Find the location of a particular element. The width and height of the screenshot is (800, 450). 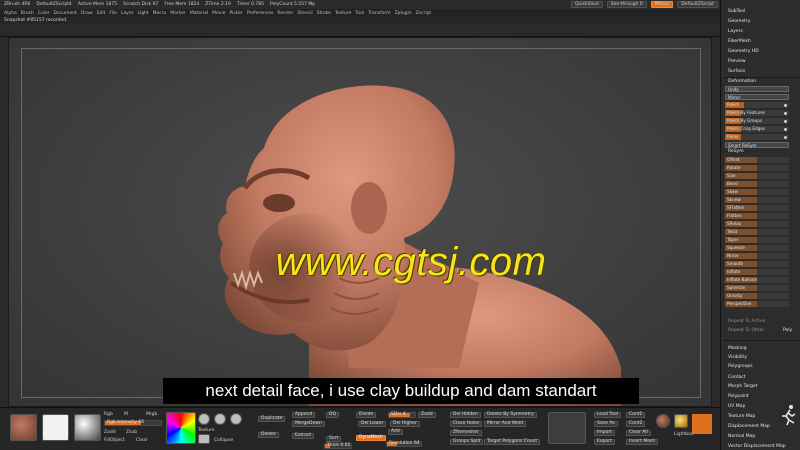

slider-noise: Noise is located at coordinates (757, 256).